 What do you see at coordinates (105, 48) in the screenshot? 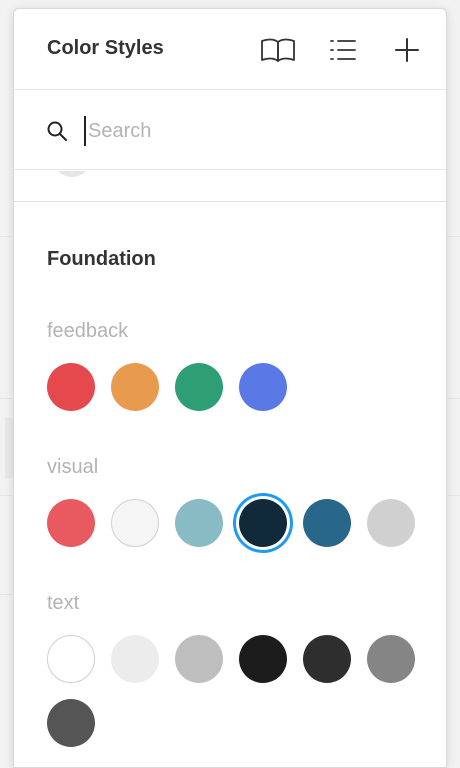
I see `panel-title: Color Styles` at bounding box center [105, 48].